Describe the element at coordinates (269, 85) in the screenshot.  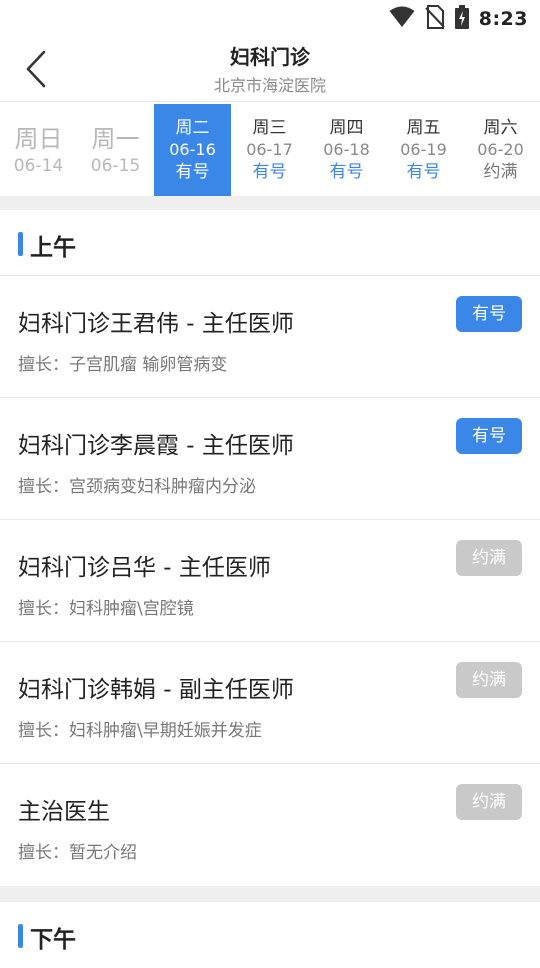
I see `hospital-name: 北京市海淀医院` at that location.